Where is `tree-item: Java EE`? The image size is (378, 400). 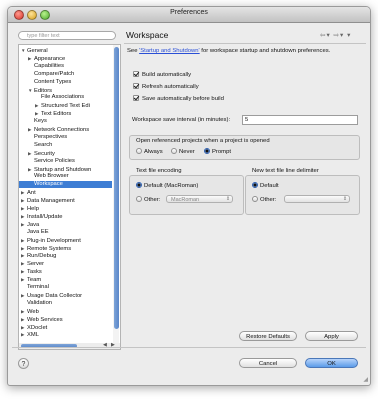 tree-item: Java EE is located at coordinates (65, 232).